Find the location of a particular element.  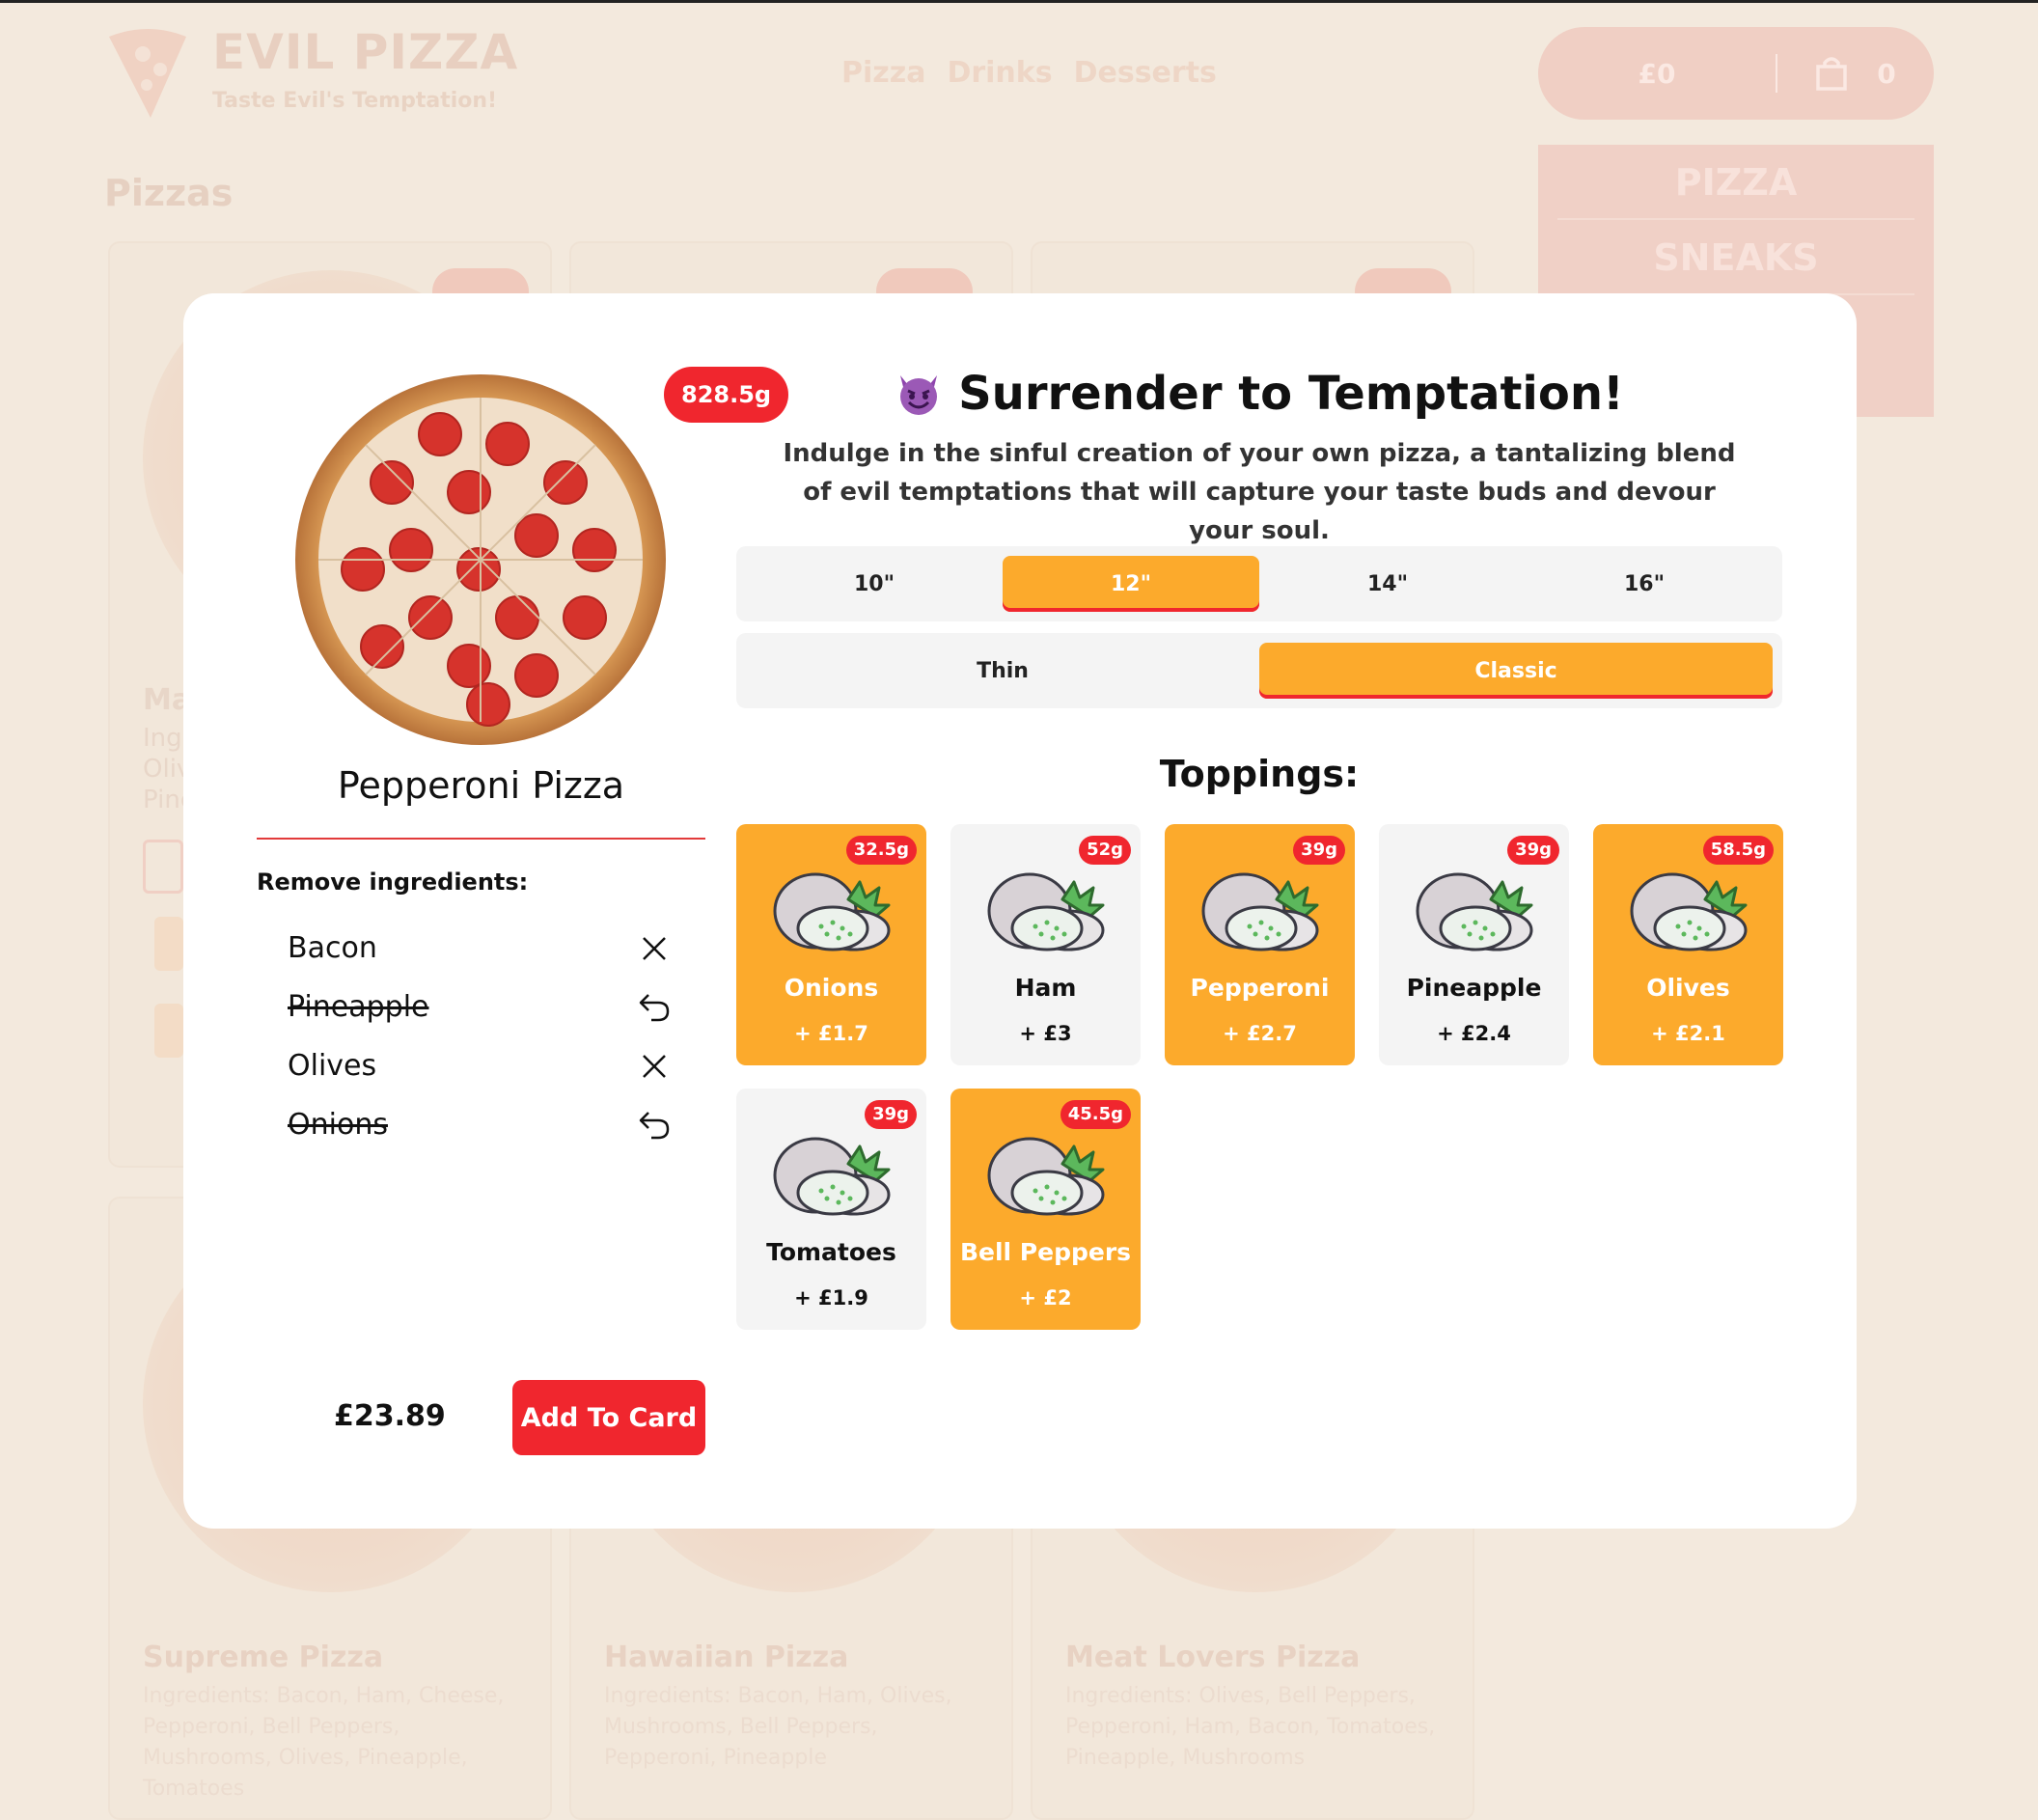

total-price: £23.89 is located at coordinates (390, 1416).